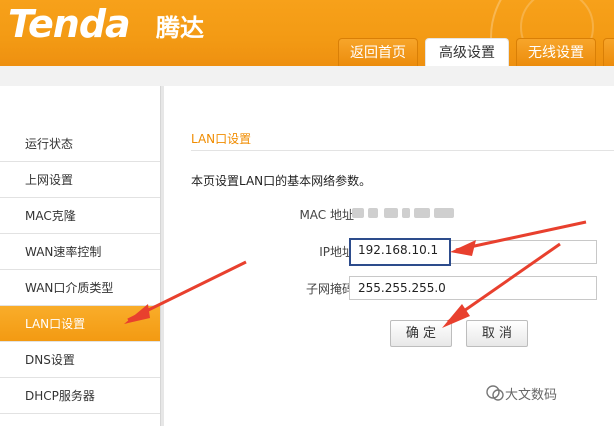 The height and width of the screenshot is (426, 614). I want to click on arrow-to-ip-field, so click(518, 238).